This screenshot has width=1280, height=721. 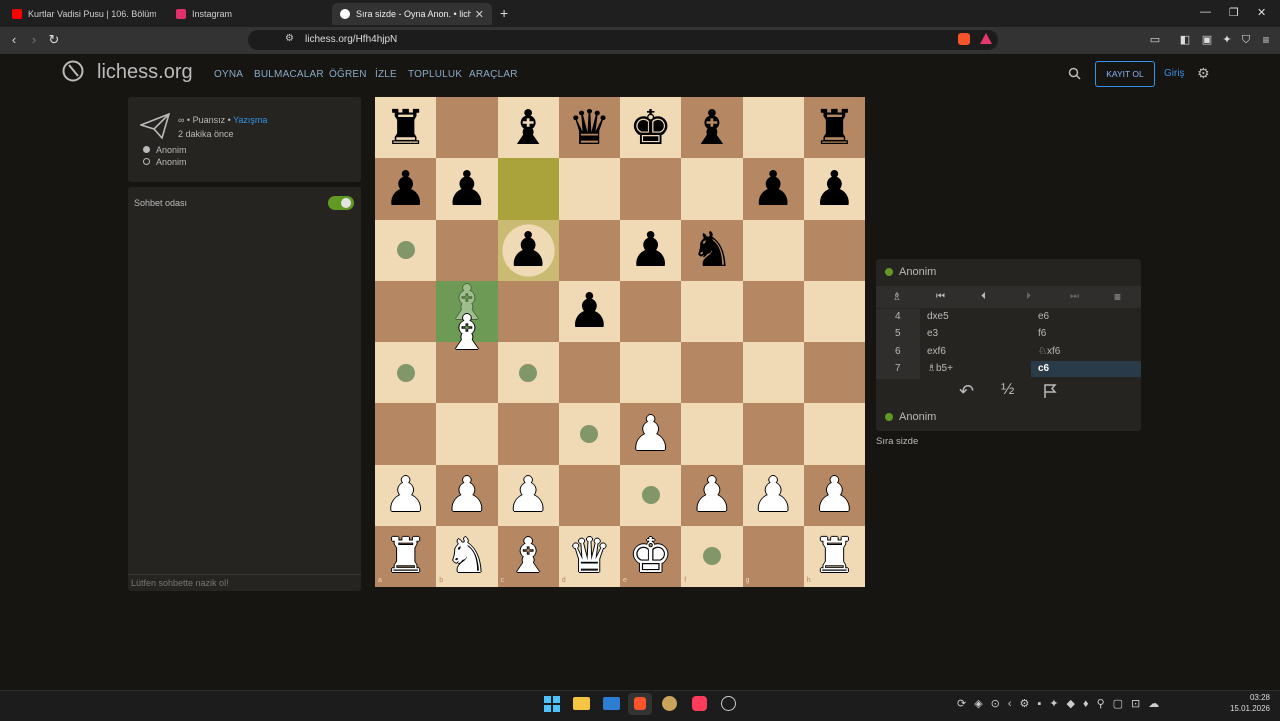 I want to click on black-player-name: Anonim, so click(x=171, y=162).